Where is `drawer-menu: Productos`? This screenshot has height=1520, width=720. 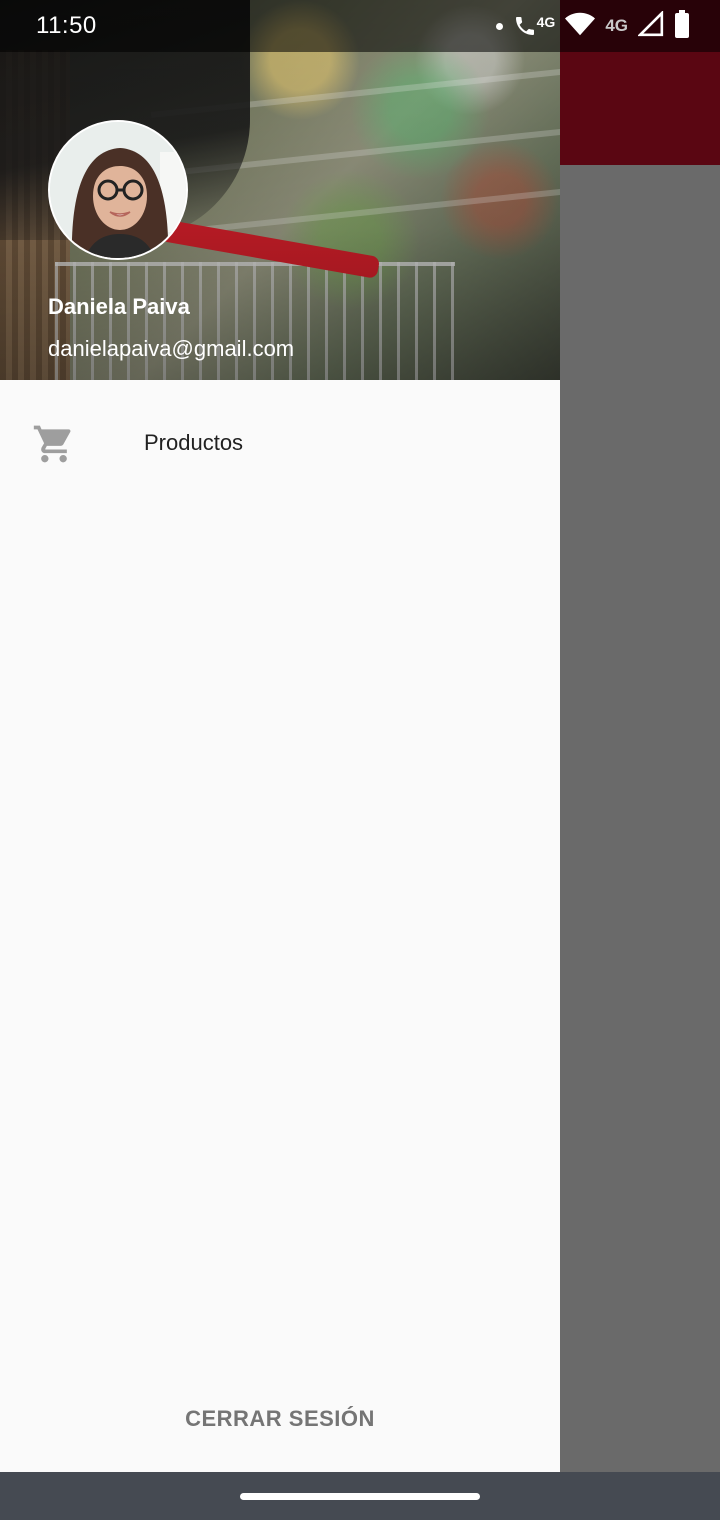 drawer-menu: Productos is located at coordinates (280, 445).